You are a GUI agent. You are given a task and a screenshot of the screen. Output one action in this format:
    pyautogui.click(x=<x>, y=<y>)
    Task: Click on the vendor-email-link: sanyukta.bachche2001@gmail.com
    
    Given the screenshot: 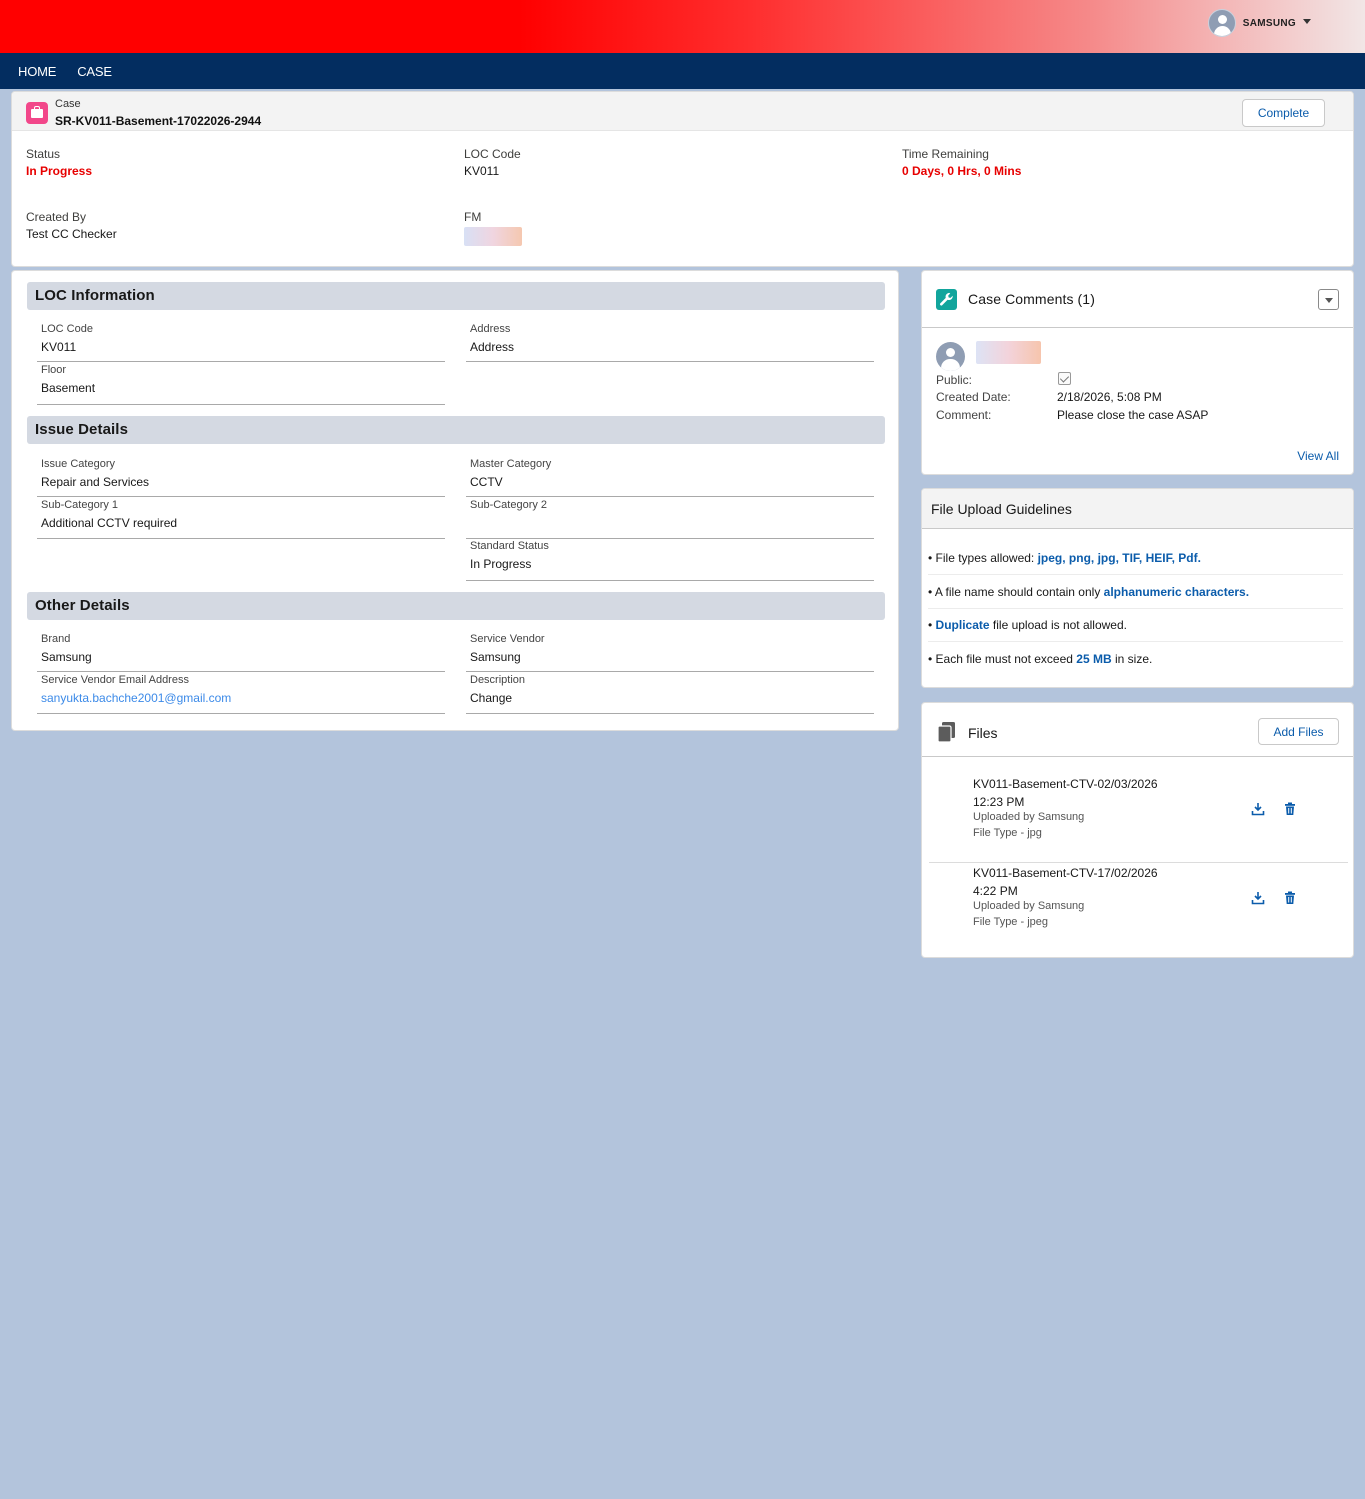 What is the action you would take?
    pyautogui.click(x=243, y=698)
    